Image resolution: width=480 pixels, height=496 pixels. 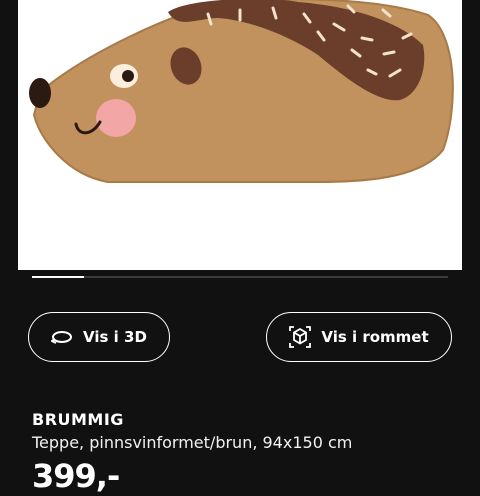 I want to click on view-in-room-label: Vis i rommet, so click(x=375, y=337).